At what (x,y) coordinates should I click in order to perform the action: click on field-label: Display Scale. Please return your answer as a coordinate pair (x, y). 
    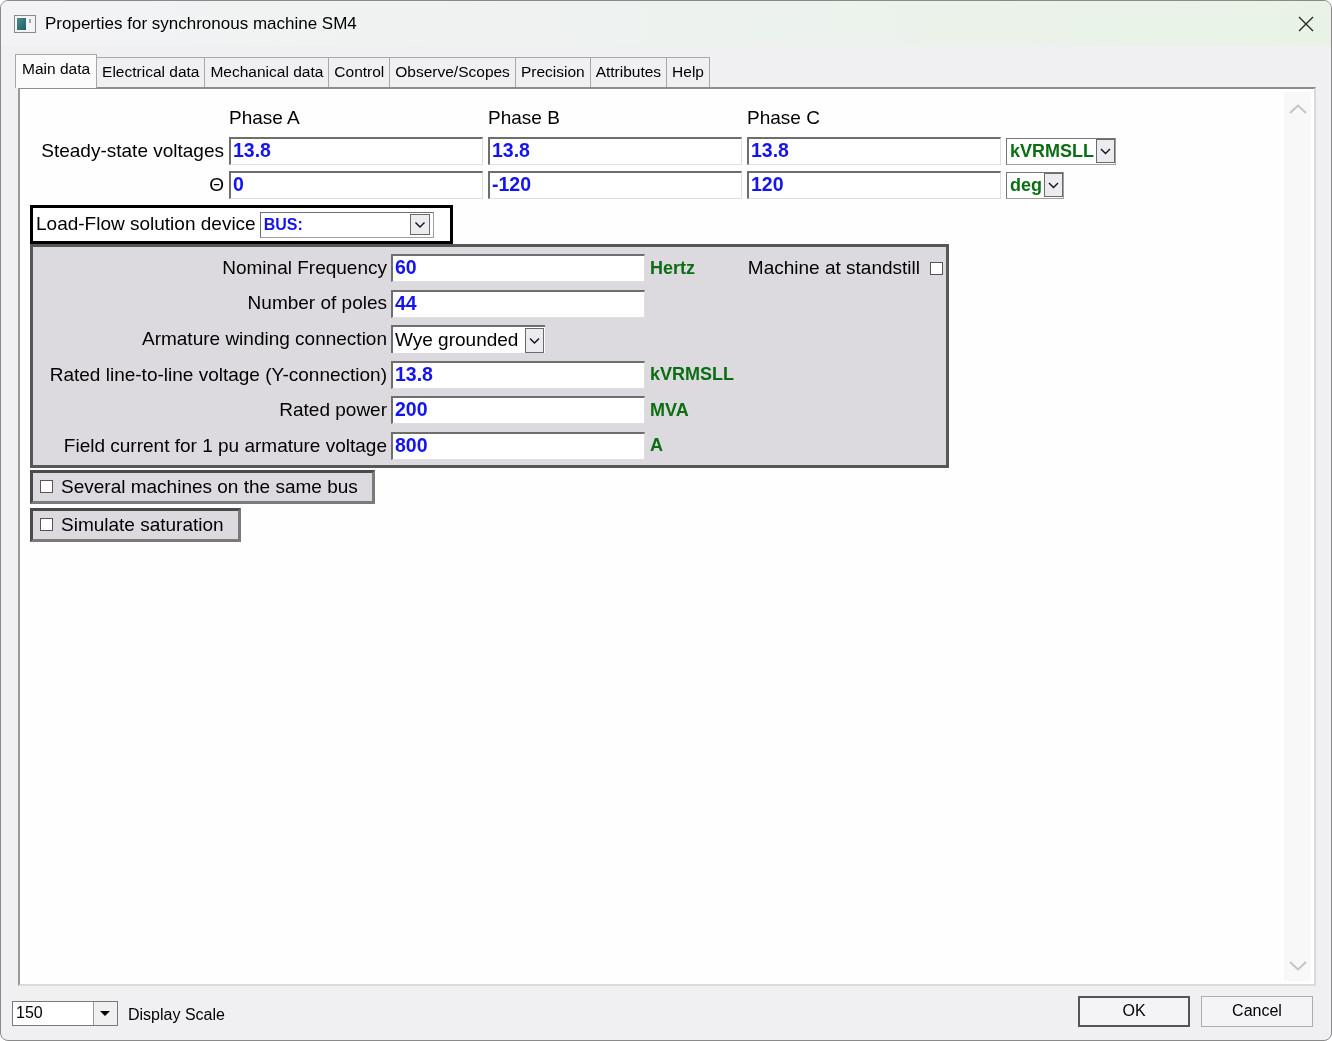
    Looking at the image, I should click on (176, 1015).